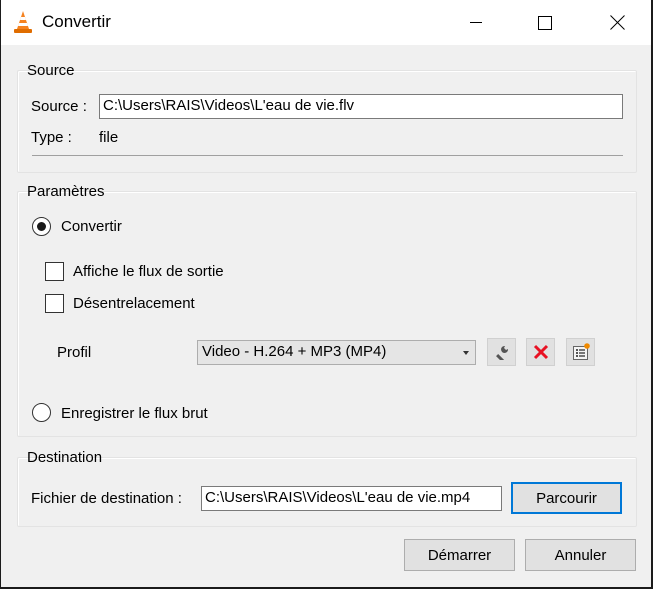 The image size is (653, 589). I want to click on source-separator, so click(327, 155).